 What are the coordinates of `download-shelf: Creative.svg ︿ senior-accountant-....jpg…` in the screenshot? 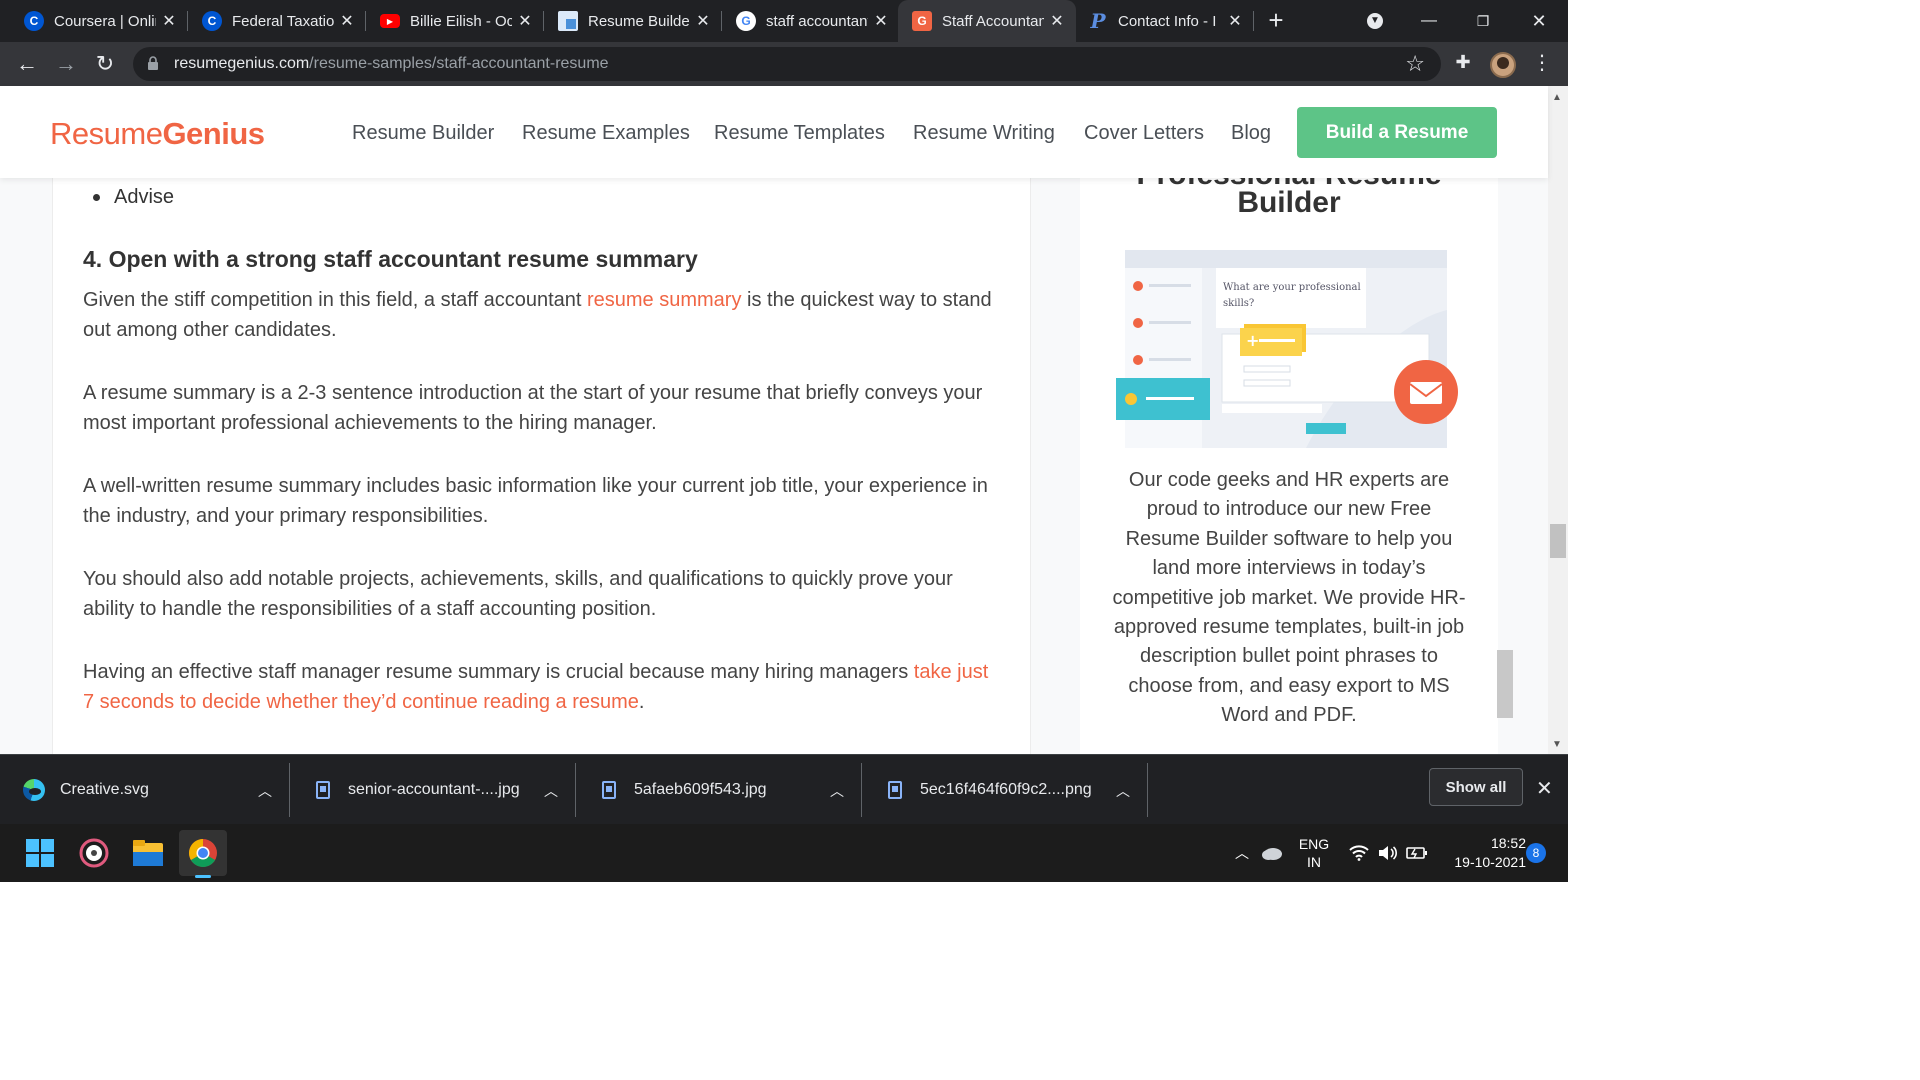 It's located at (784, 789).